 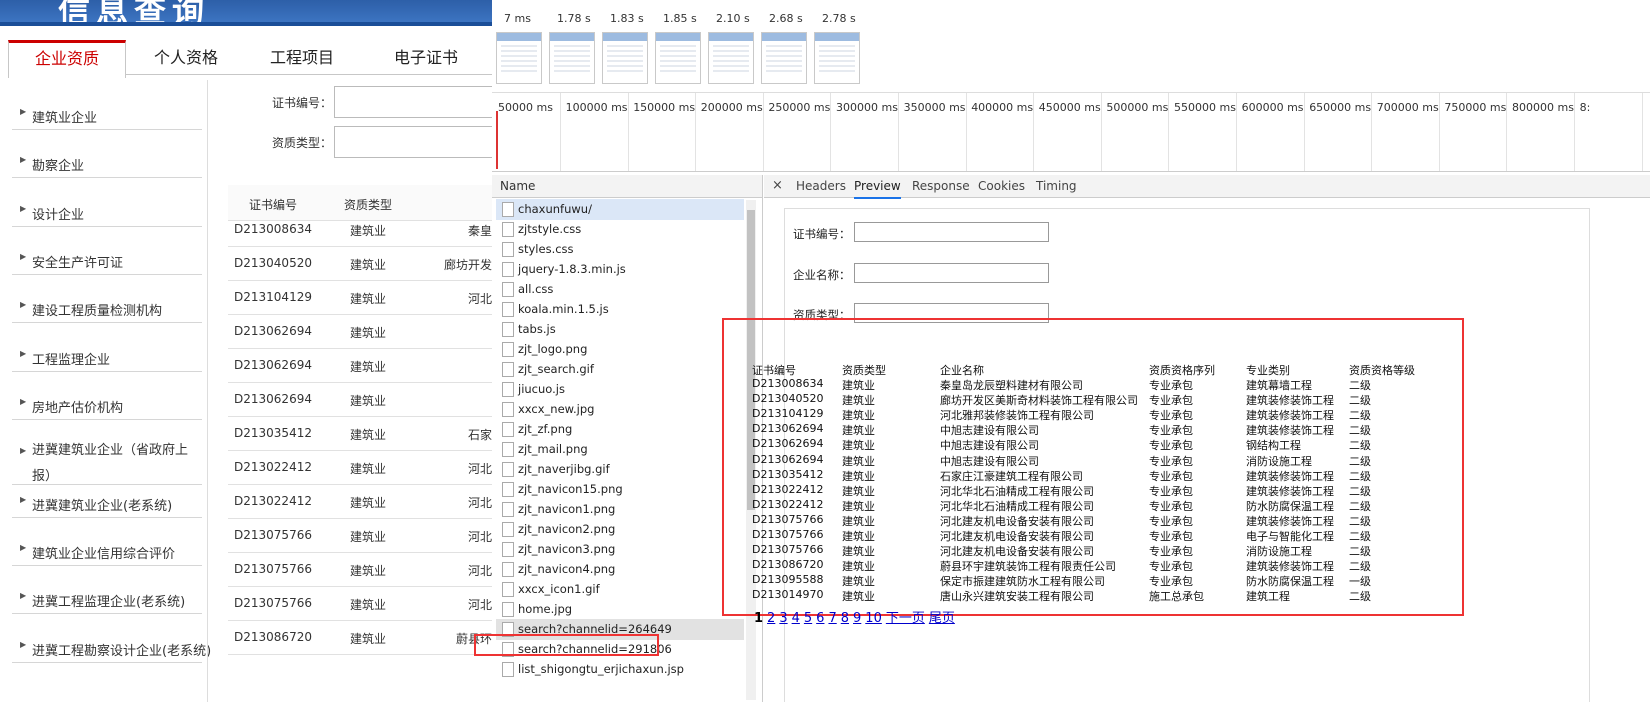 I want to click on sidebar-item-entry-construction: ▶ 进冀建筑业企业（省政府上报）, so click(x=107, y=459).